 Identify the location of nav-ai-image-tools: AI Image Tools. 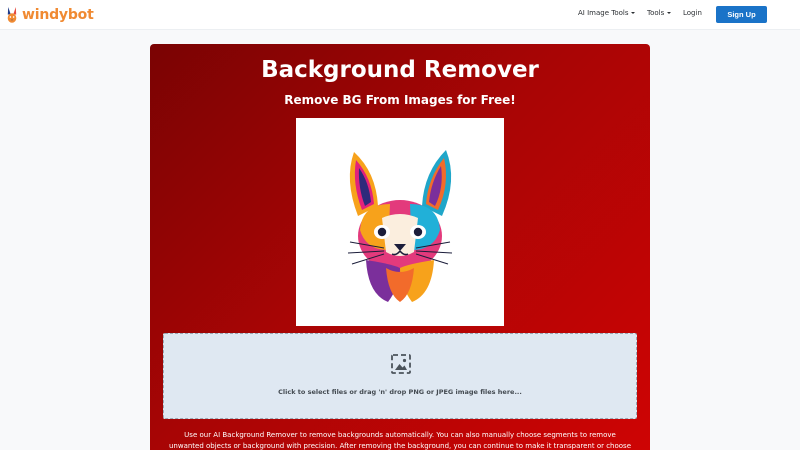
(607, 13).